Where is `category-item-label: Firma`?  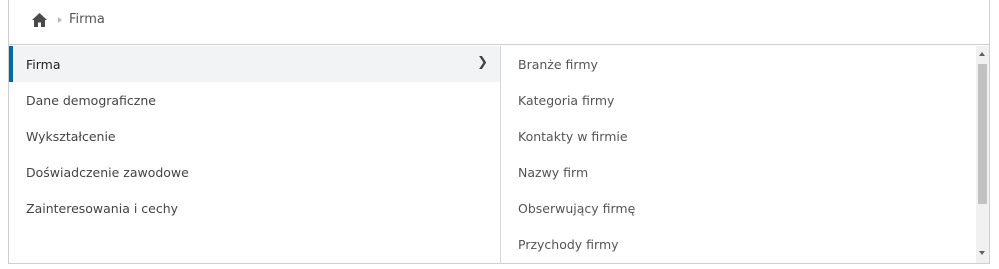 category-item-label: Firma is located at coordinates (43, 64).